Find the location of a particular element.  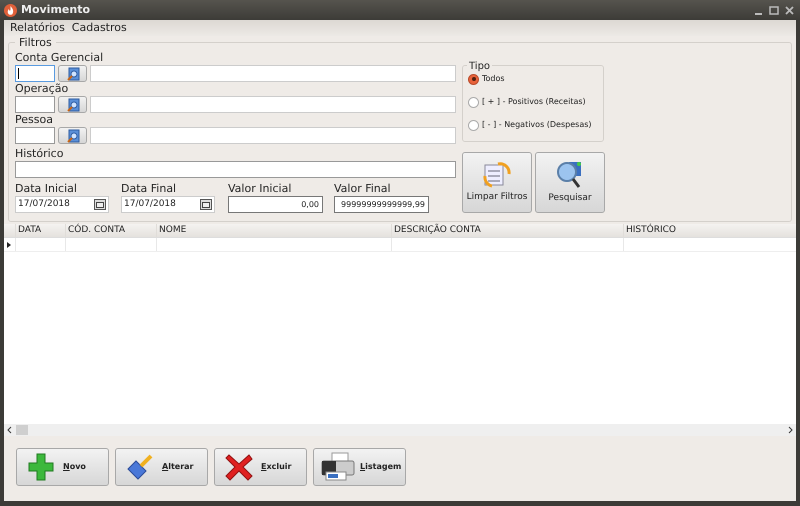

field-label: Operação is located at coordinates (42, 88).